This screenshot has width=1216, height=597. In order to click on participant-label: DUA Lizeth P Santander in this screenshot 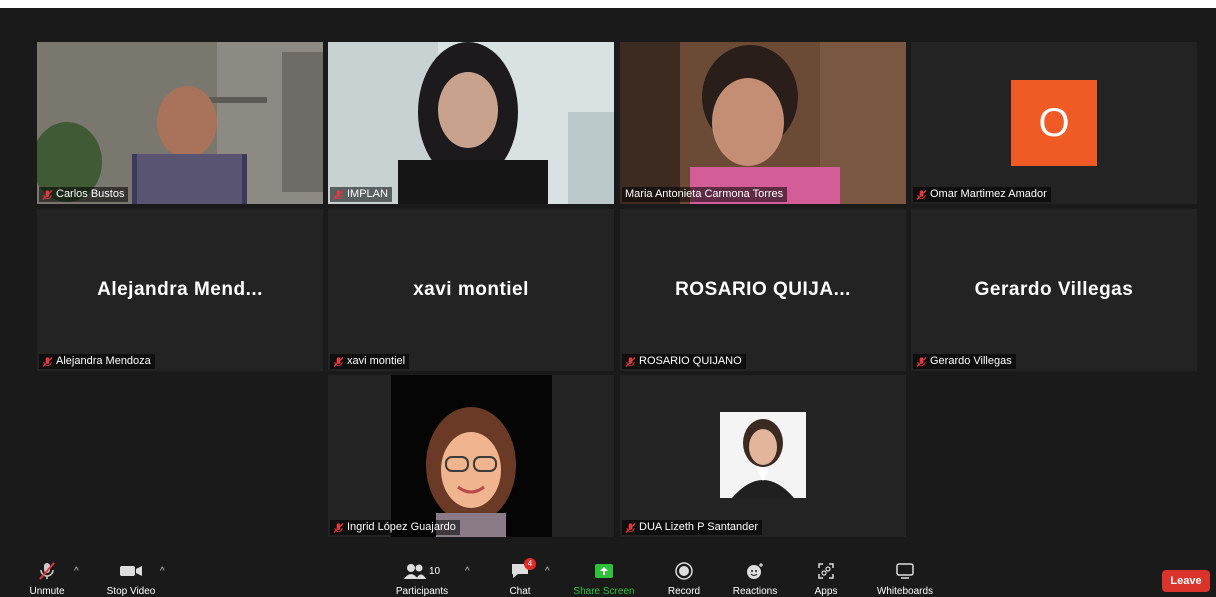, I will do `click(692, 527)`.